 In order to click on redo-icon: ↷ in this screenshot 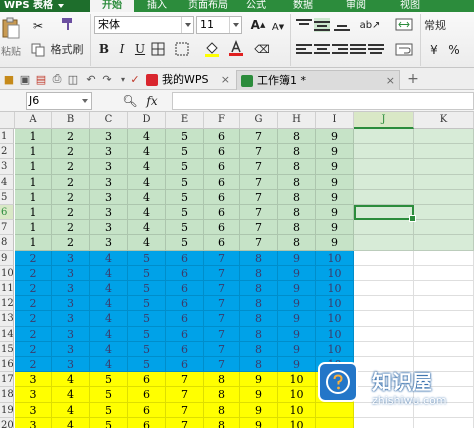, I will do `click(107, 79)`.